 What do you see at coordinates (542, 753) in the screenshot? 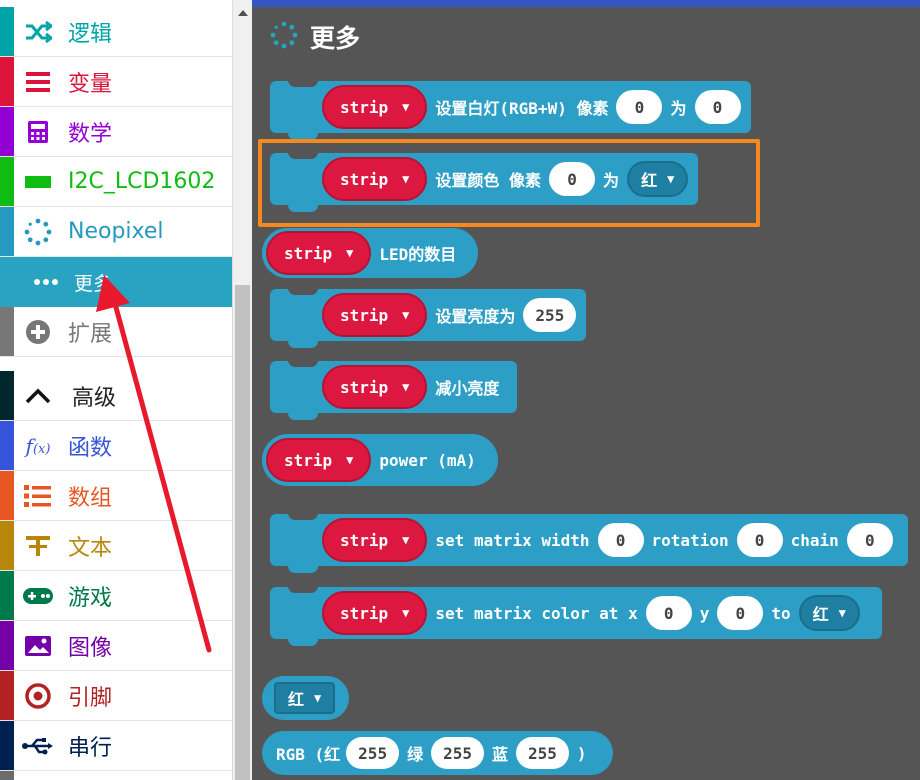
I see `blue-value-input: 255` at bounding box center [542, 753].